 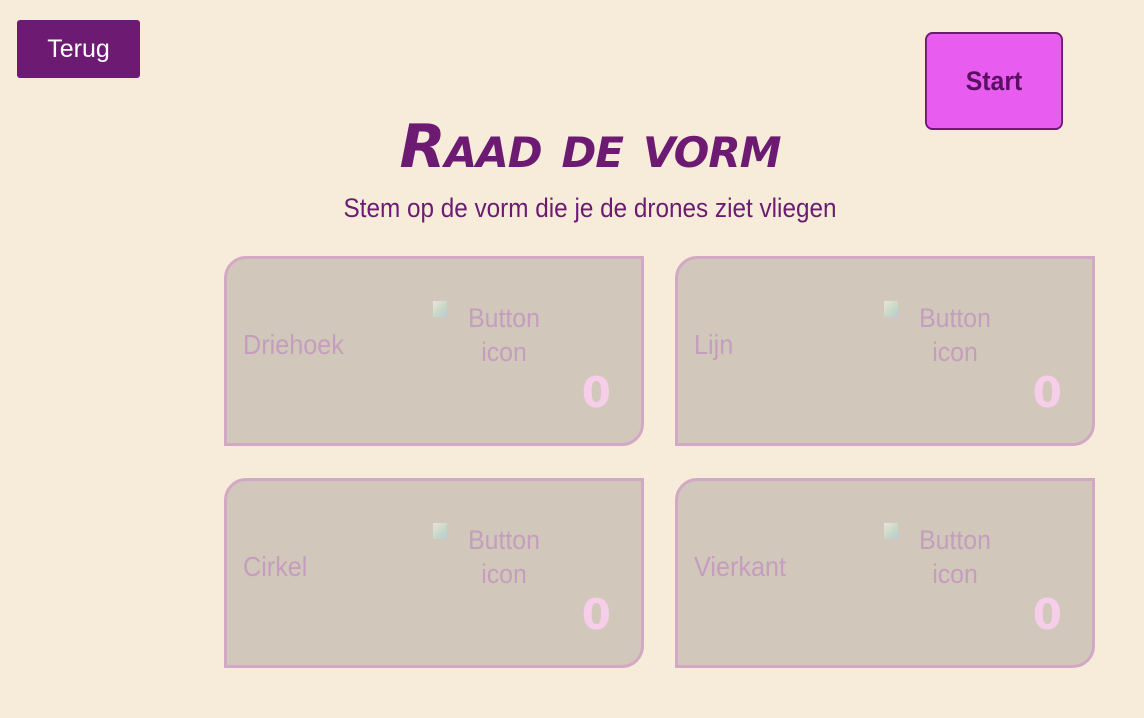 I want to click on page-title: Raad de vorm, so click(x=590, y=147).